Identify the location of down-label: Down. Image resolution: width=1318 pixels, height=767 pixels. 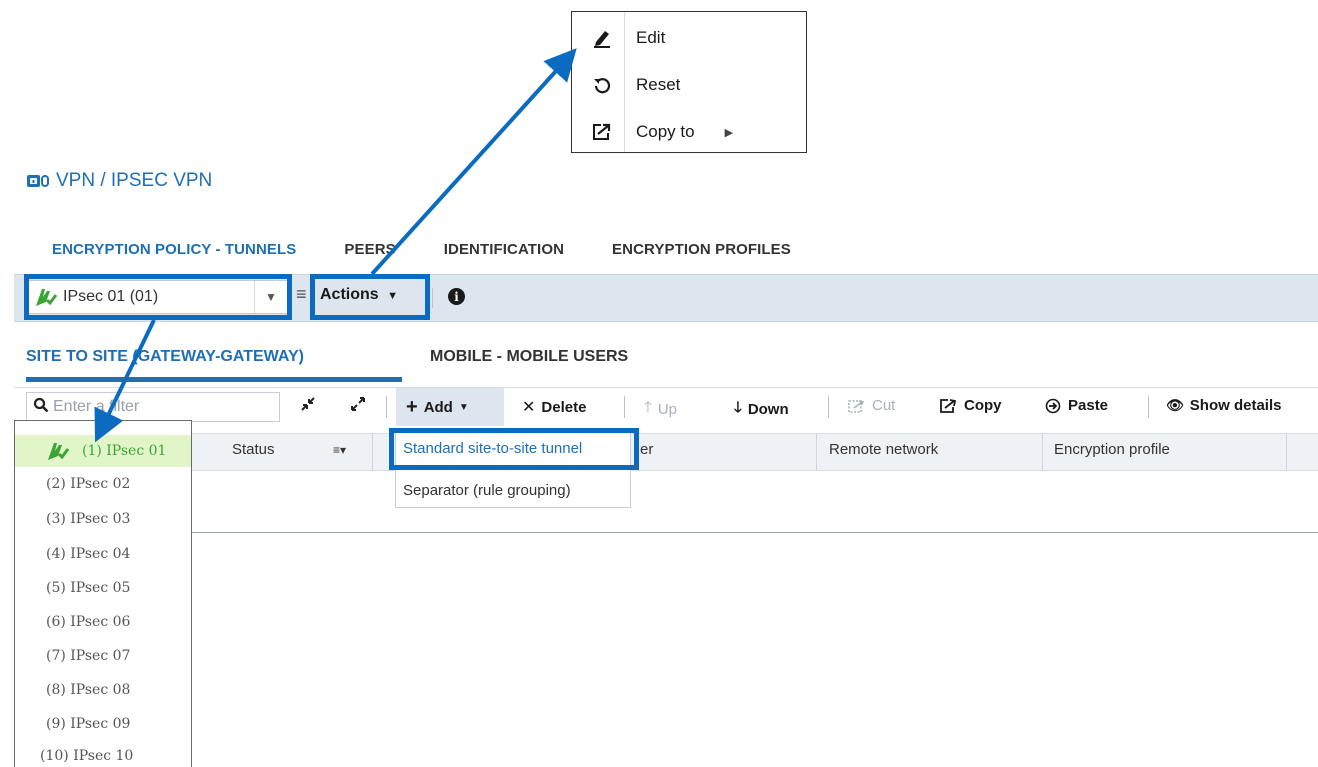
(768, 409).